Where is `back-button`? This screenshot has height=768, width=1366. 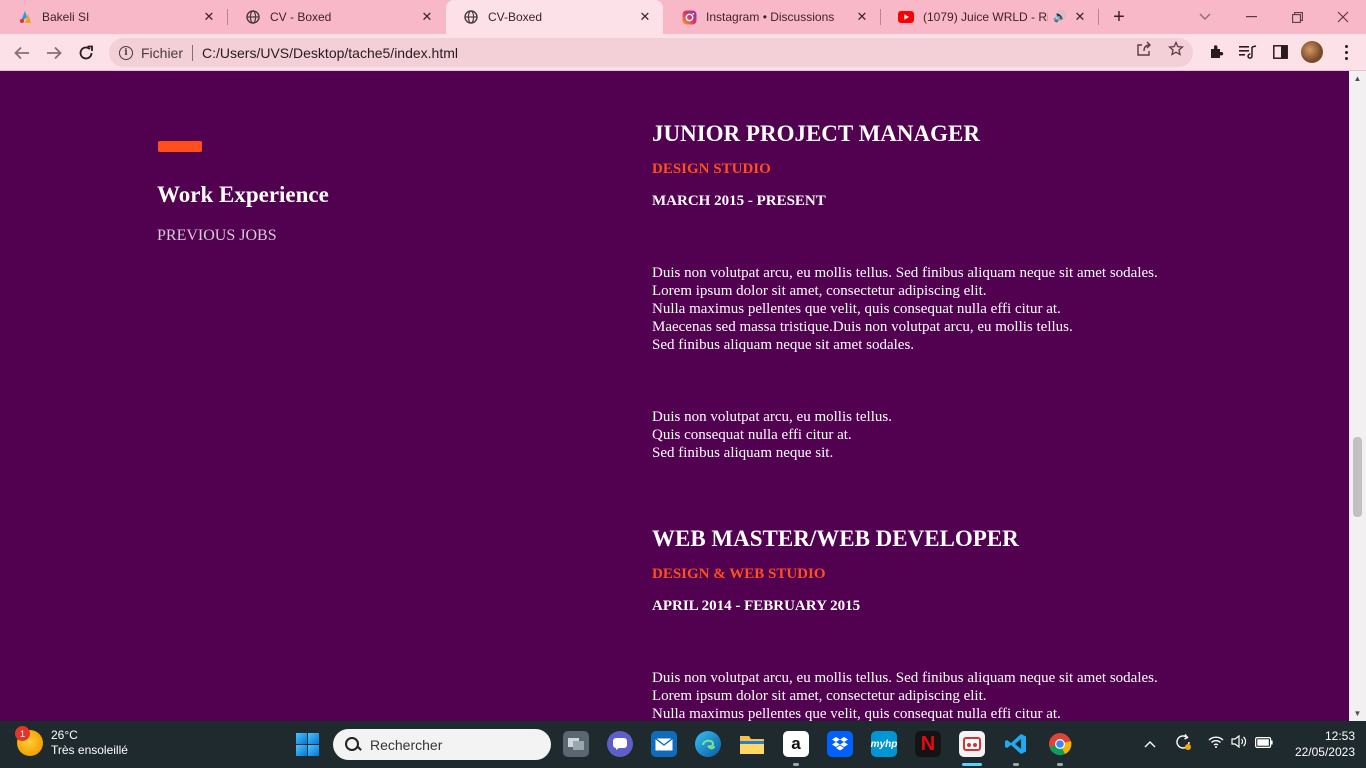 back-button is located at coordinates (22, 53).